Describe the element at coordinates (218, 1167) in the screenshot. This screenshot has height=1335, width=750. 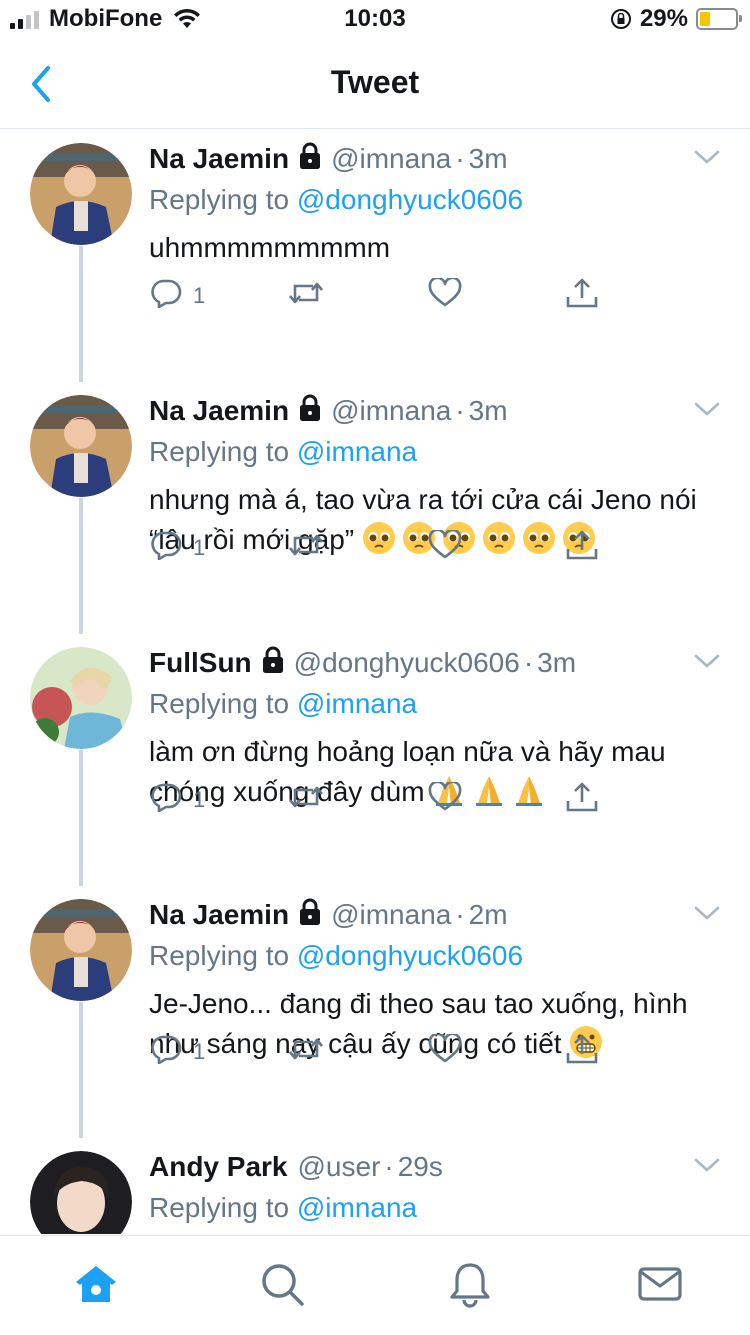
I see `display-name: Andy Park` at that location.